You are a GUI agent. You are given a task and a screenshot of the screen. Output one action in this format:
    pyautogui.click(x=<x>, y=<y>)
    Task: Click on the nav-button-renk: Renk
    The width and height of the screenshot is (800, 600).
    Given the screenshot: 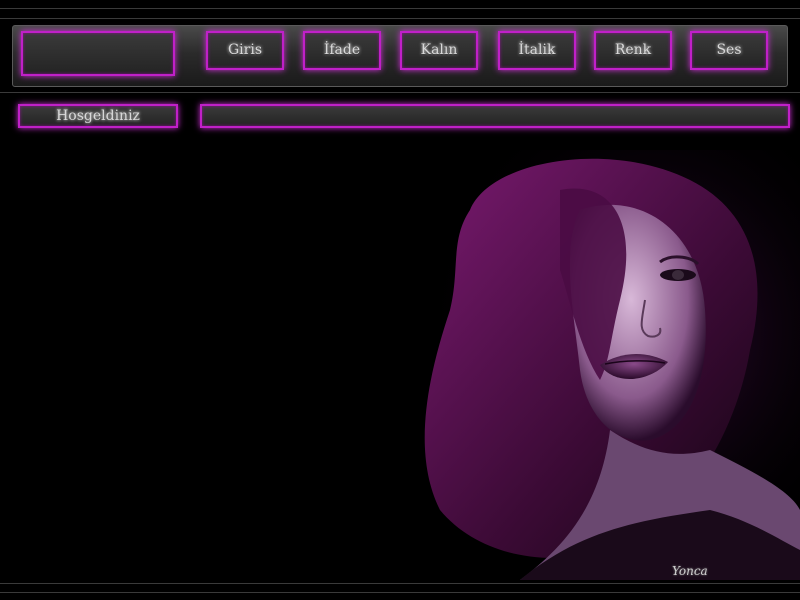 What is the action you would take?
    pyautogui.click(x=633, y=50)
    